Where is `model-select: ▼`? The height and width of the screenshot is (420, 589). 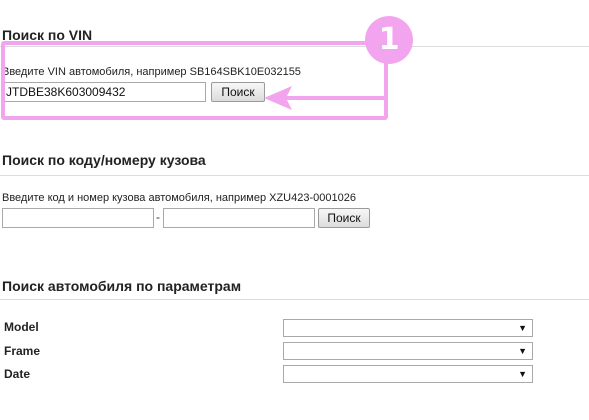 model-select: ▼ is located at coordinates (408, 328).